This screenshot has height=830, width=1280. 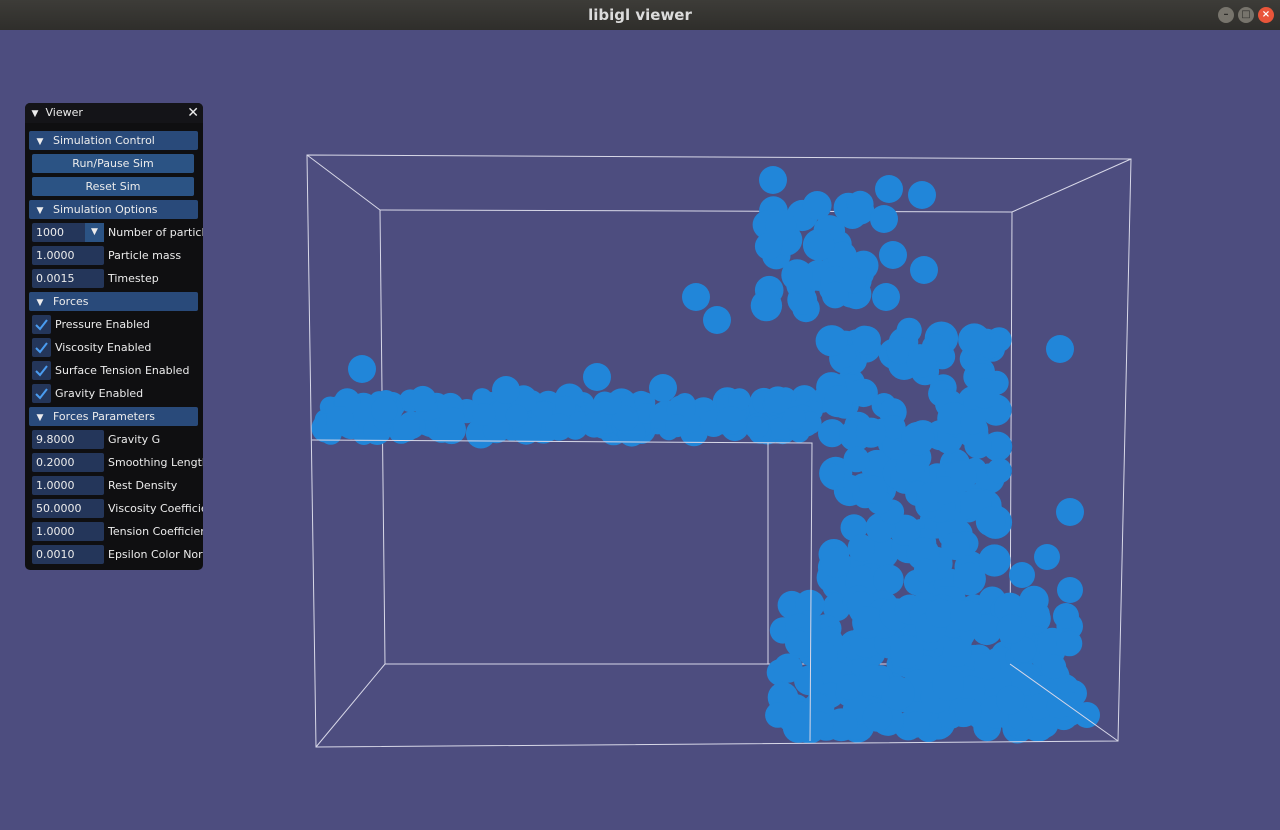 I want to click on section-forces: ▼ Forces, so click(x=113, y=301).